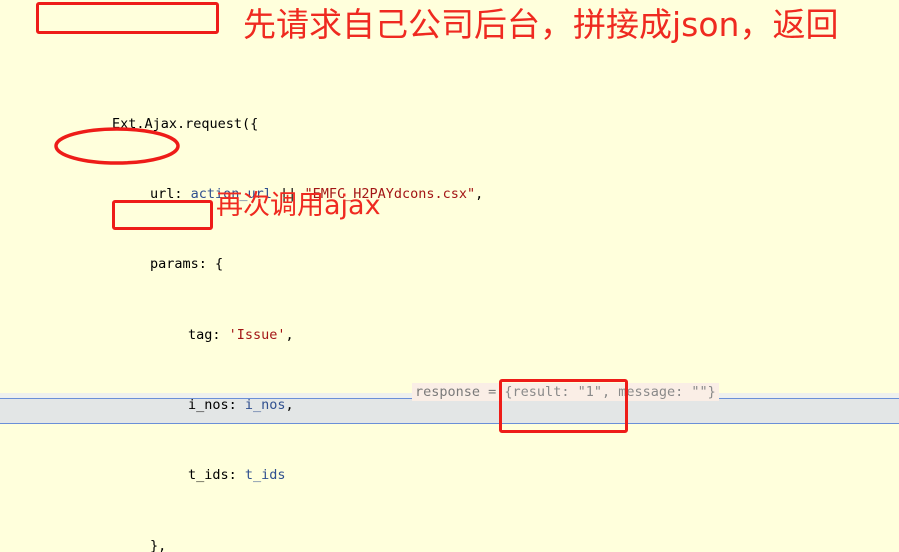 The image size is (899, 552). What do you see at coordinates (265, 475) in the screenshot?
I see `code-token: t_ids` at bounding box center [265, 475].